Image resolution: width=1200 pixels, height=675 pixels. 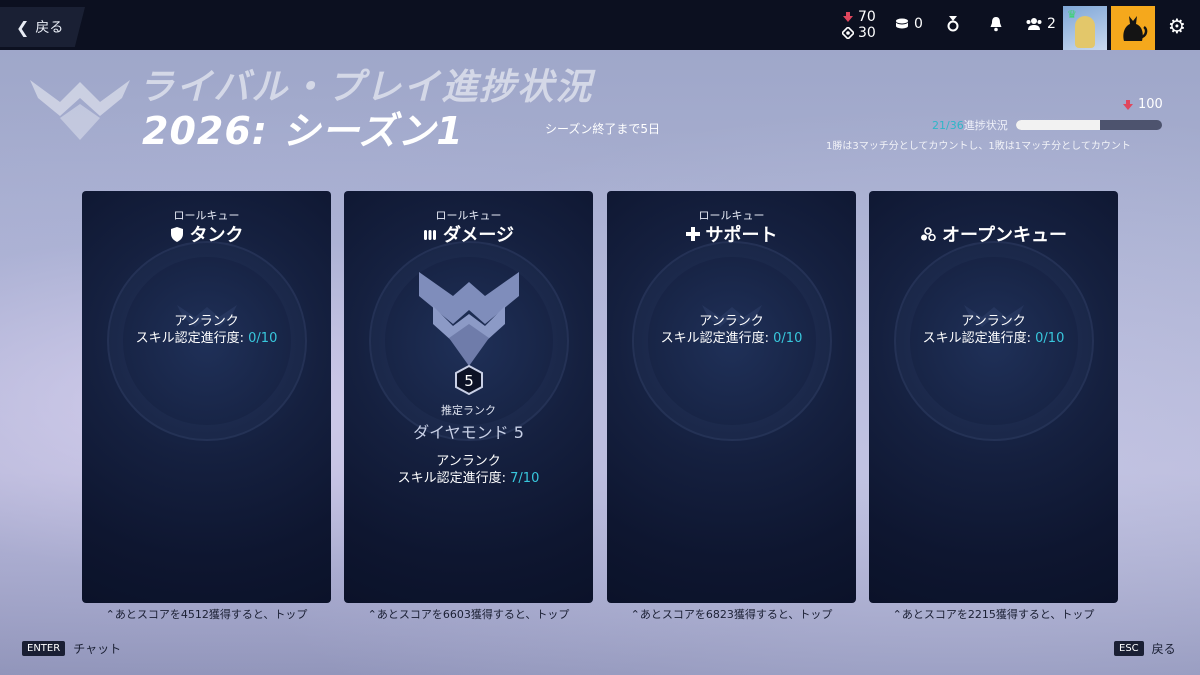 I want to click on chevron-left-icon: ❮, so click(x=23, y=27).